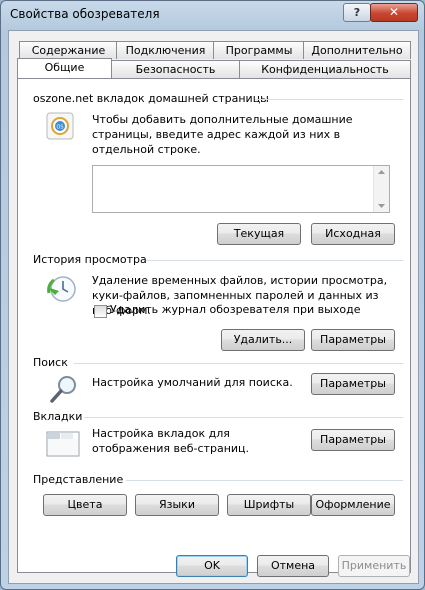  What do you see at coordinates (353, 505) in the screenshot?
I see `accessibility-button: Оформление` at bounding box center [353, 505].